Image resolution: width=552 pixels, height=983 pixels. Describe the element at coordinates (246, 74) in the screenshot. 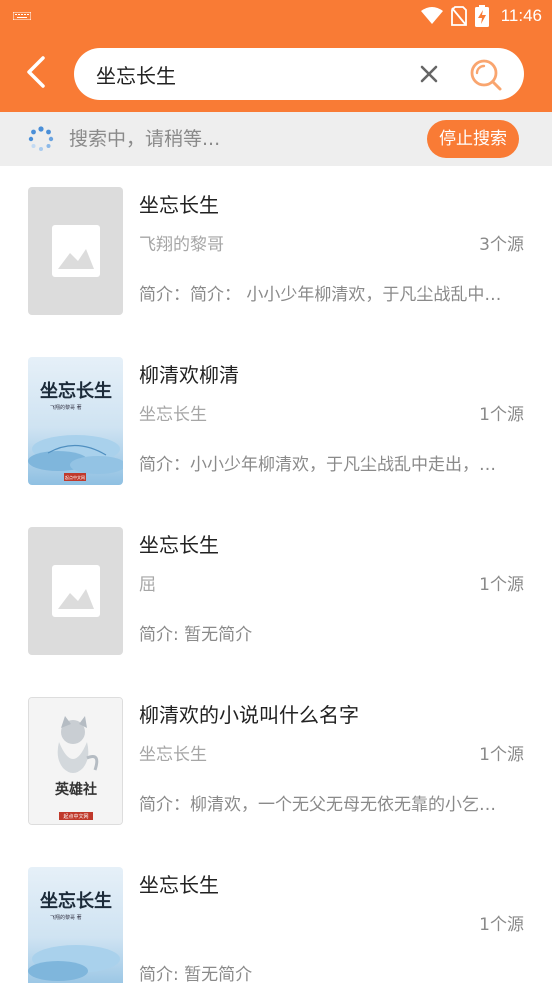

I see `search-input` at that location.